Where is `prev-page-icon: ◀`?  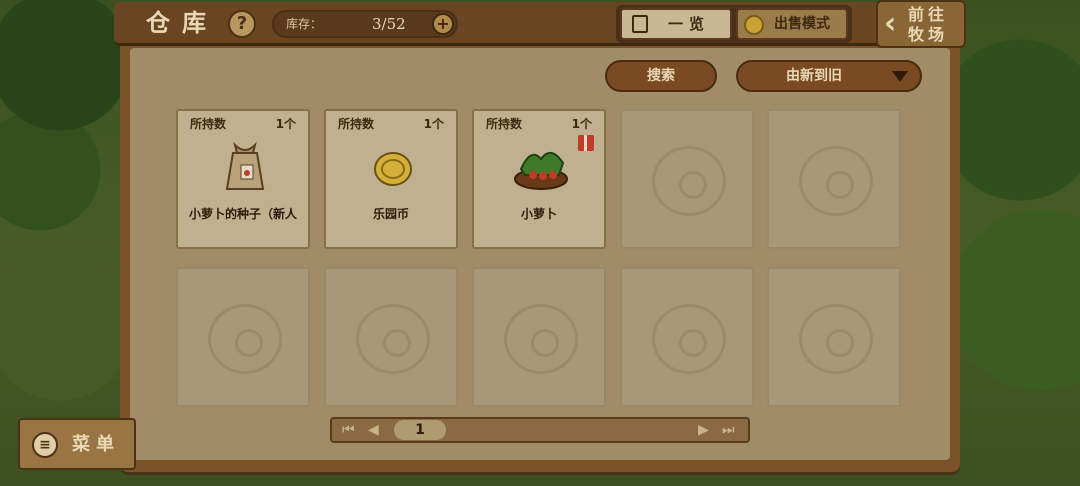 prev-page-icon: ◀ is located at coordinates (373, 430).